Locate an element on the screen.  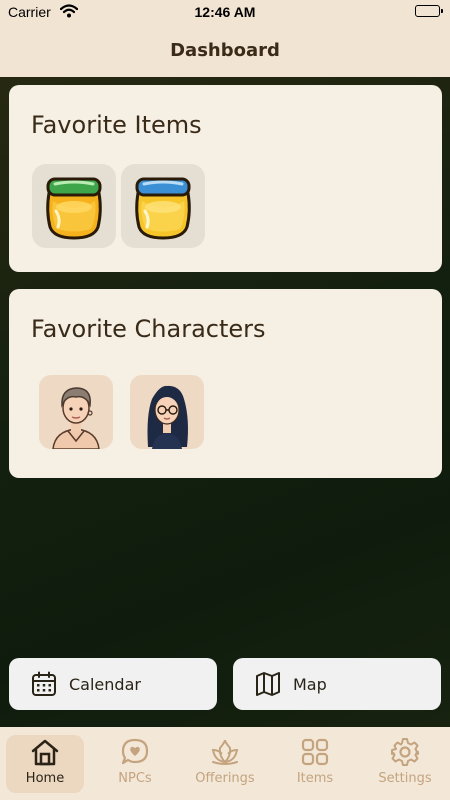
map-icon is located at coordinates (268, 684).